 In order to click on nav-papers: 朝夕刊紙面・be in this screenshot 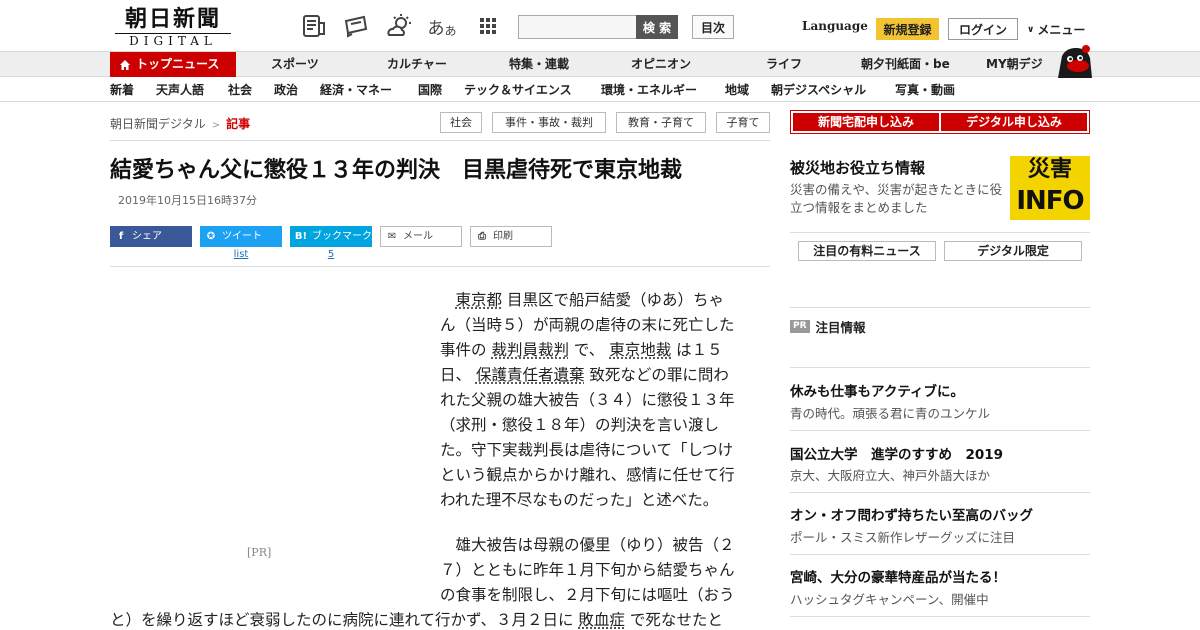, I will do `click(905, 64)`.